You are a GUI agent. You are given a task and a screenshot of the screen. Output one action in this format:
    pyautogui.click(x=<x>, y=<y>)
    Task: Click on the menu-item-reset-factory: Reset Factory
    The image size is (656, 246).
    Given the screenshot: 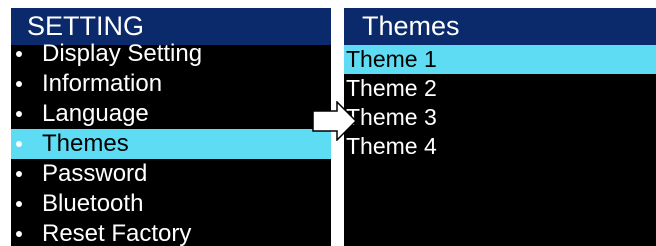 What is the action you would take?
    pyautogui.click(x=171, y=232)
    